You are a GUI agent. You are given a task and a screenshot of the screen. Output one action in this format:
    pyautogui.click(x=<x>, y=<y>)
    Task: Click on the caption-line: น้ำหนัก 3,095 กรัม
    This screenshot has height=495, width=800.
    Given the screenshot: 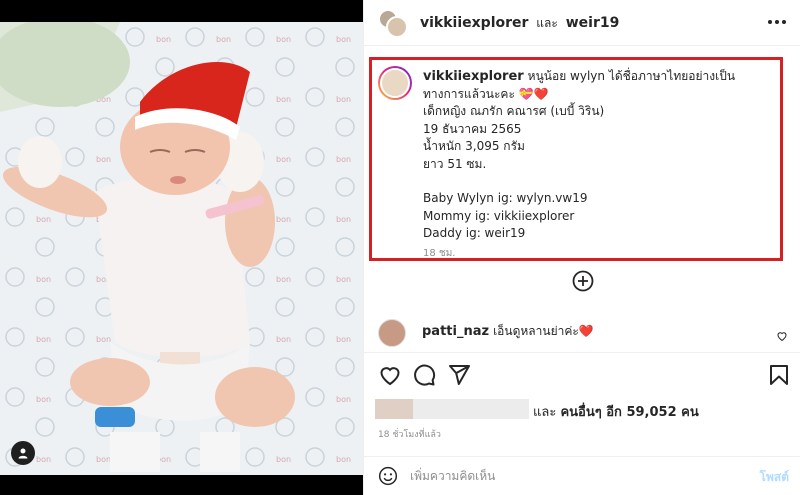 What is the action you would take?
    pyautogui.click(x=474, y=146)
    